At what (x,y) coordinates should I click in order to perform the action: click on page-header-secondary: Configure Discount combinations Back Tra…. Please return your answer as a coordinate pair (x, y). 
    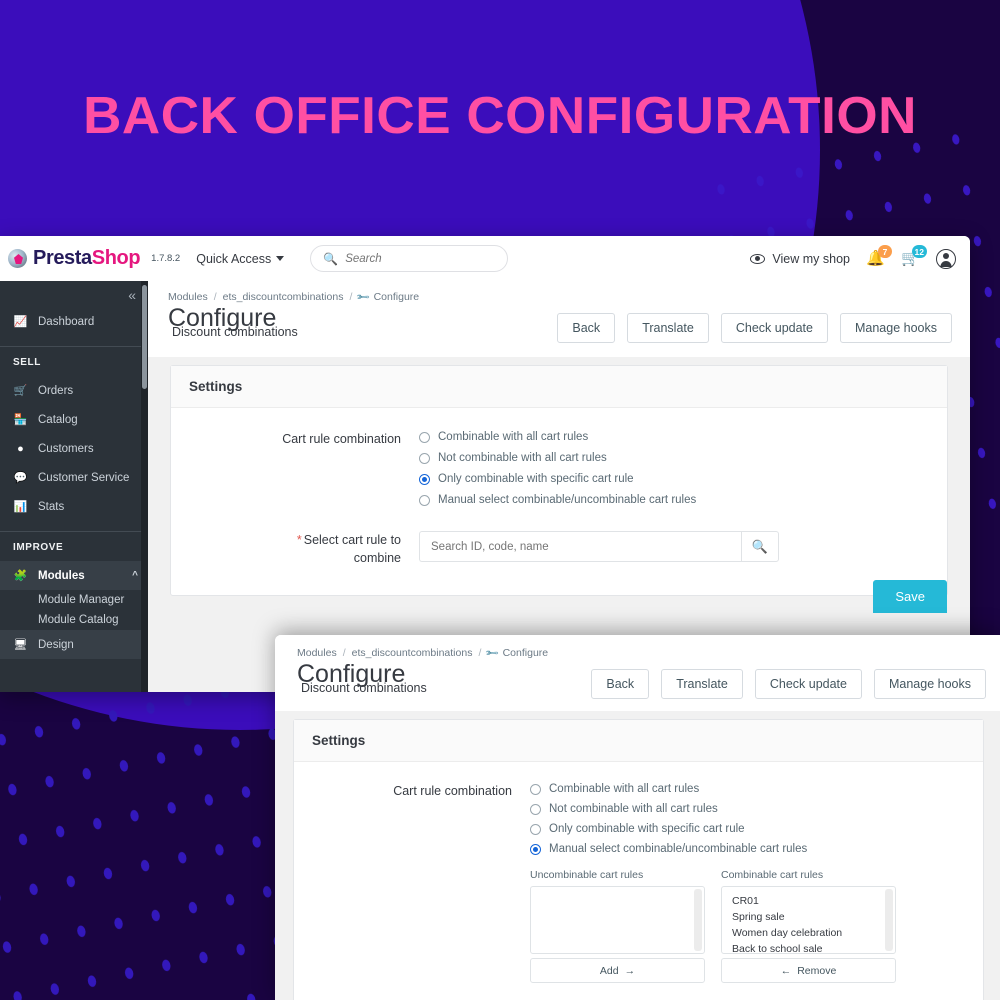
    Looking at the image, I should click on (637, 685).